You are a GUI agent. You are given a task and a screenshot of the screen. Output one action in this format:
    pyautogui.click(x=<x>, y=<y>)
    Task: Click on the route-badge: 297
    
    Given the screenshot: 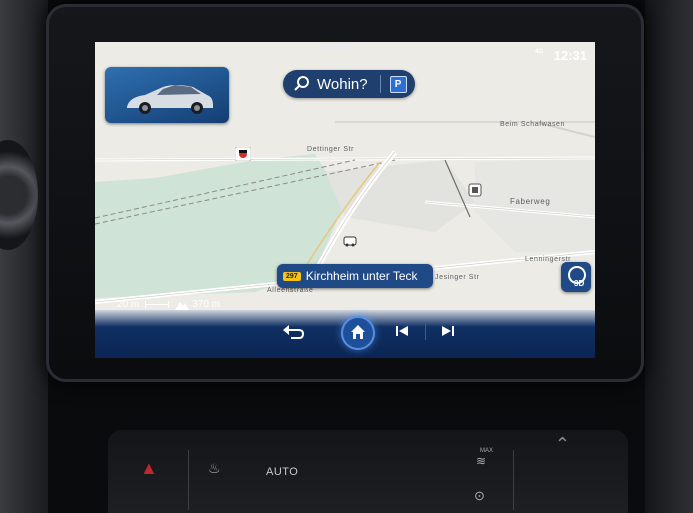 What is the action you would take?
    pyautogui.click(x=292, y=276)
    